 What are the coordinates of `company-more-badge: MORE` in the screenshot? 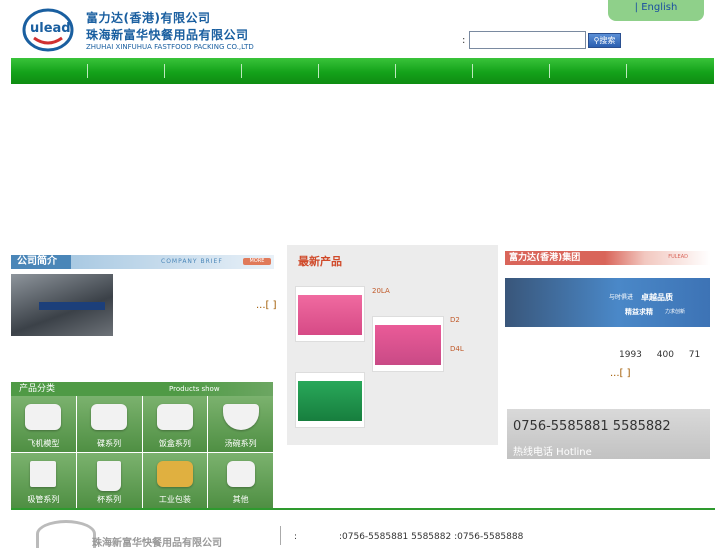 It's located at (257, 261).